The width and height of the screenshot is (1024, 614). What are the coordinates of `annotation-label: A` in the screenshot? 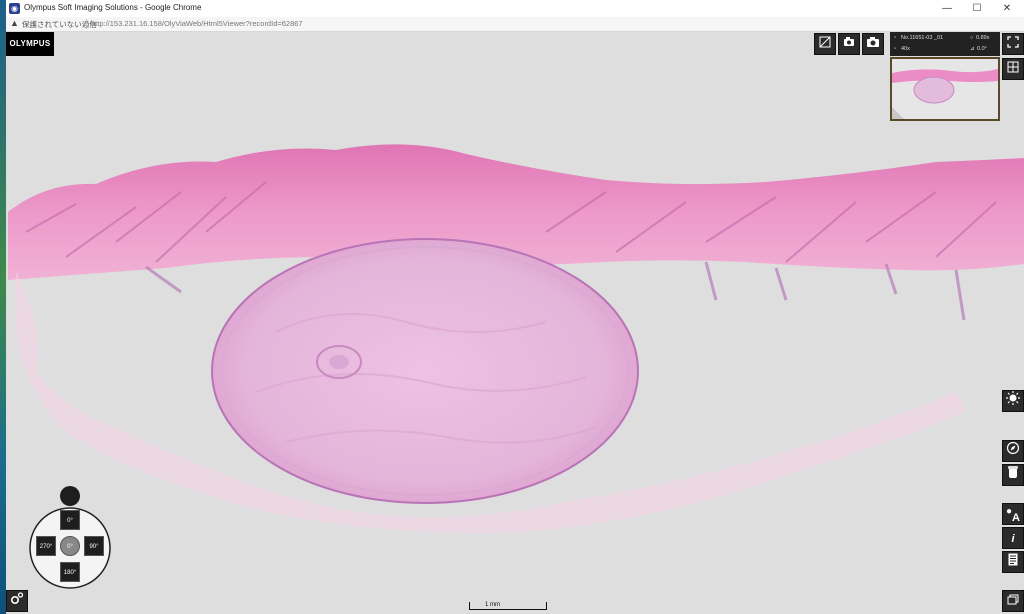 It's located at (1016, 518).